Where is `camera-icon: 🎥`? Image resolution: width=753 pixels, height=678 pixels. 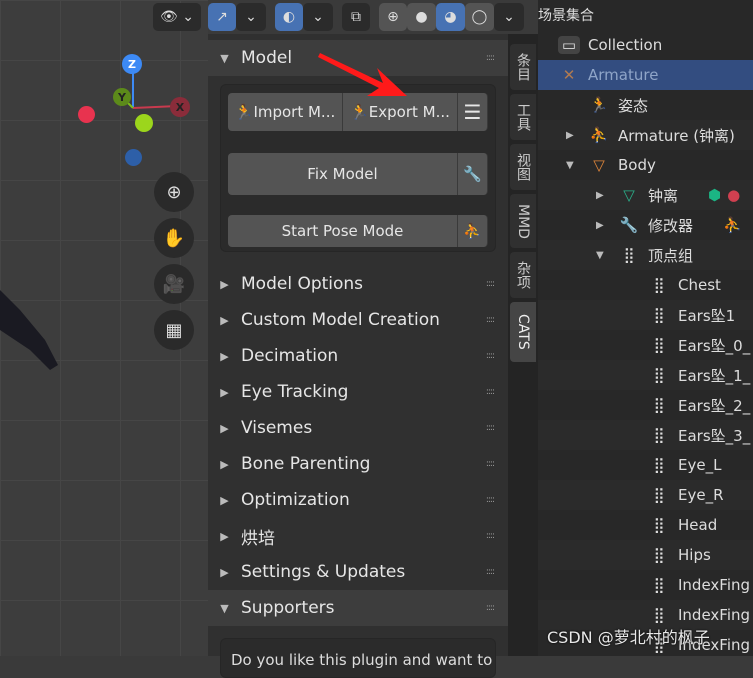
camera-icon: 🎥 is located at coordinates (174, 284).